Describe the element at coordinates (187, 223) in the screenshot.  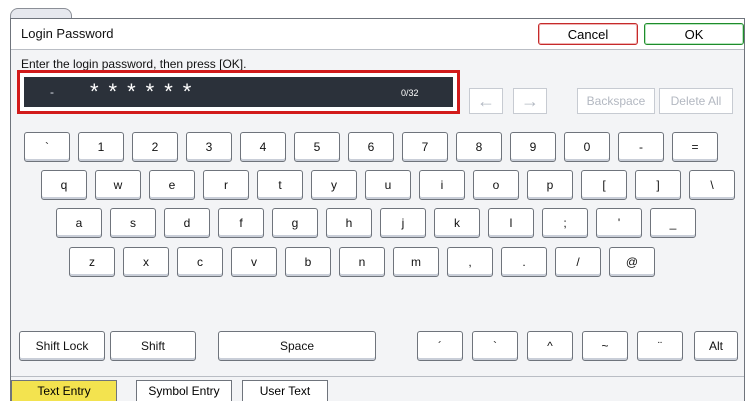
I see `keyboard-key: d` at that location.